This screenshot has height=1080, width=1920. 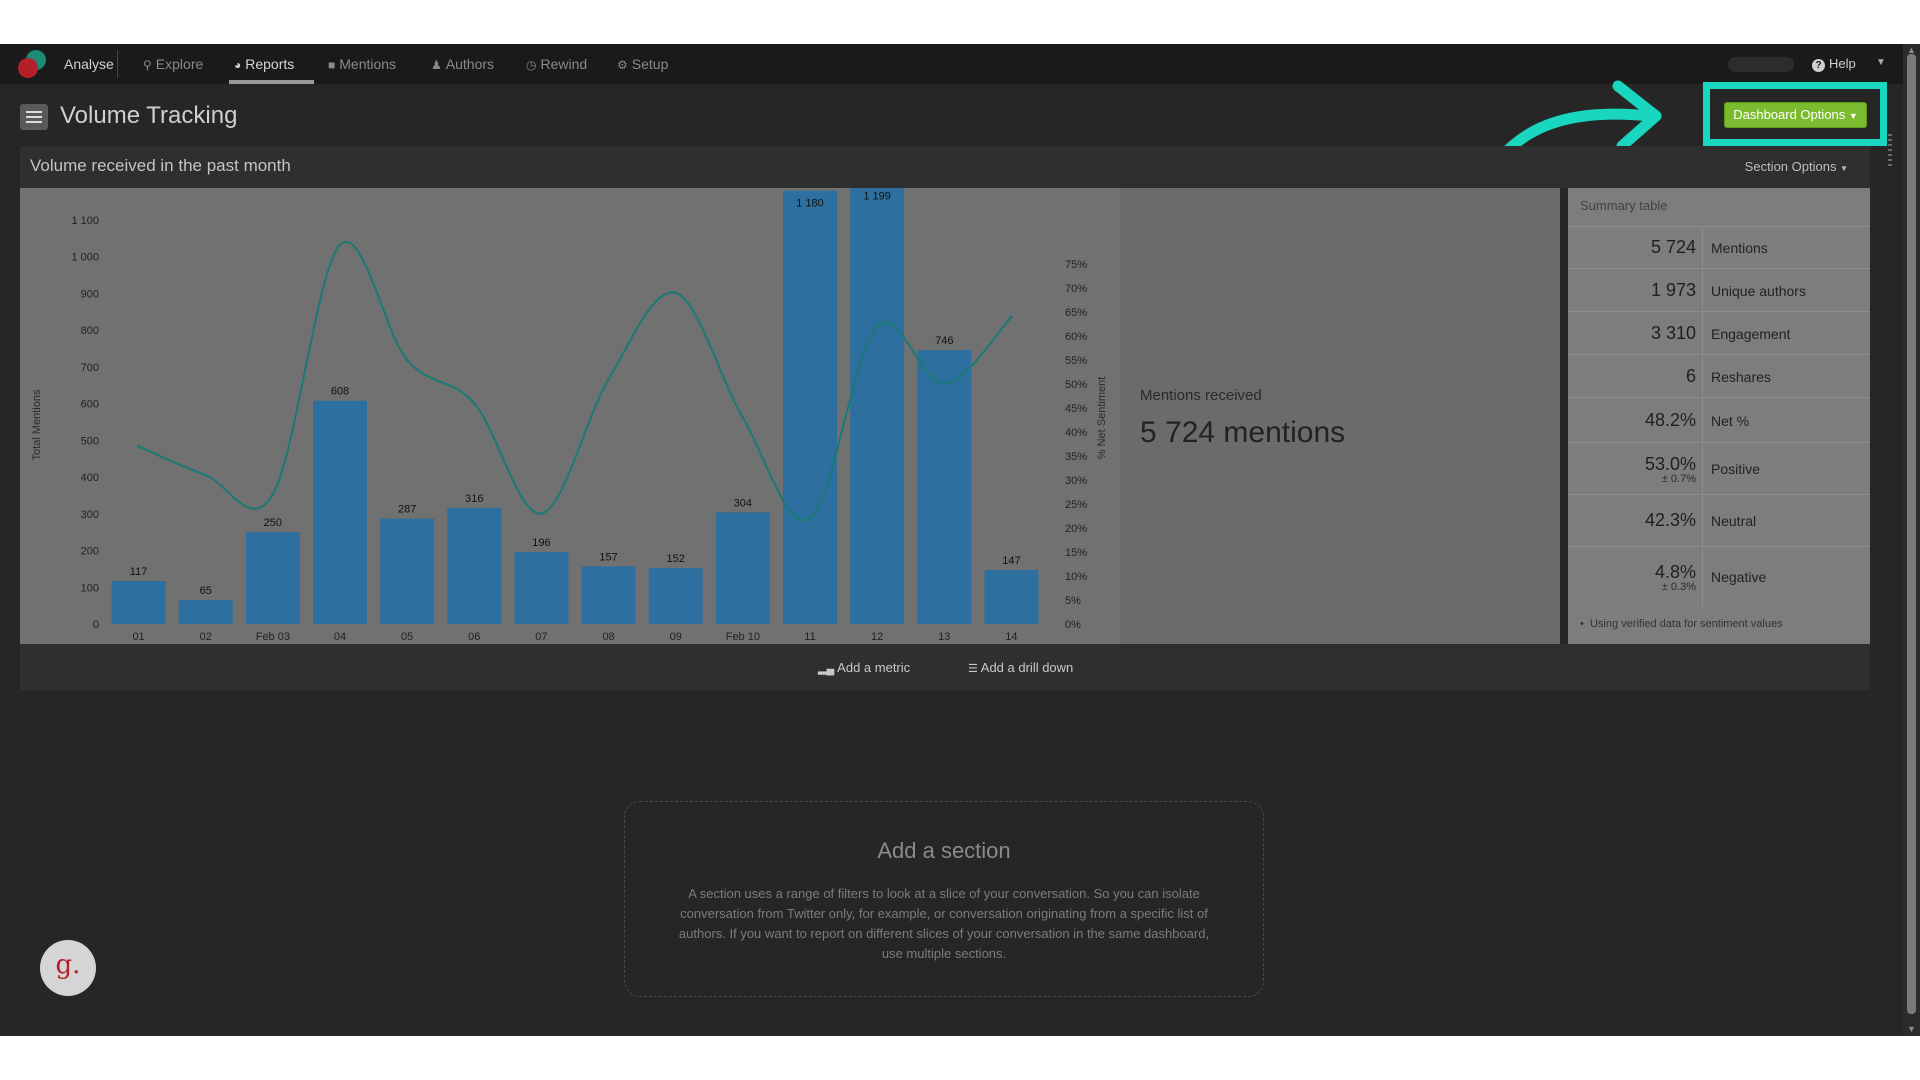 I want to click on gear-icon: ⚙, so click(x=622, y=65).